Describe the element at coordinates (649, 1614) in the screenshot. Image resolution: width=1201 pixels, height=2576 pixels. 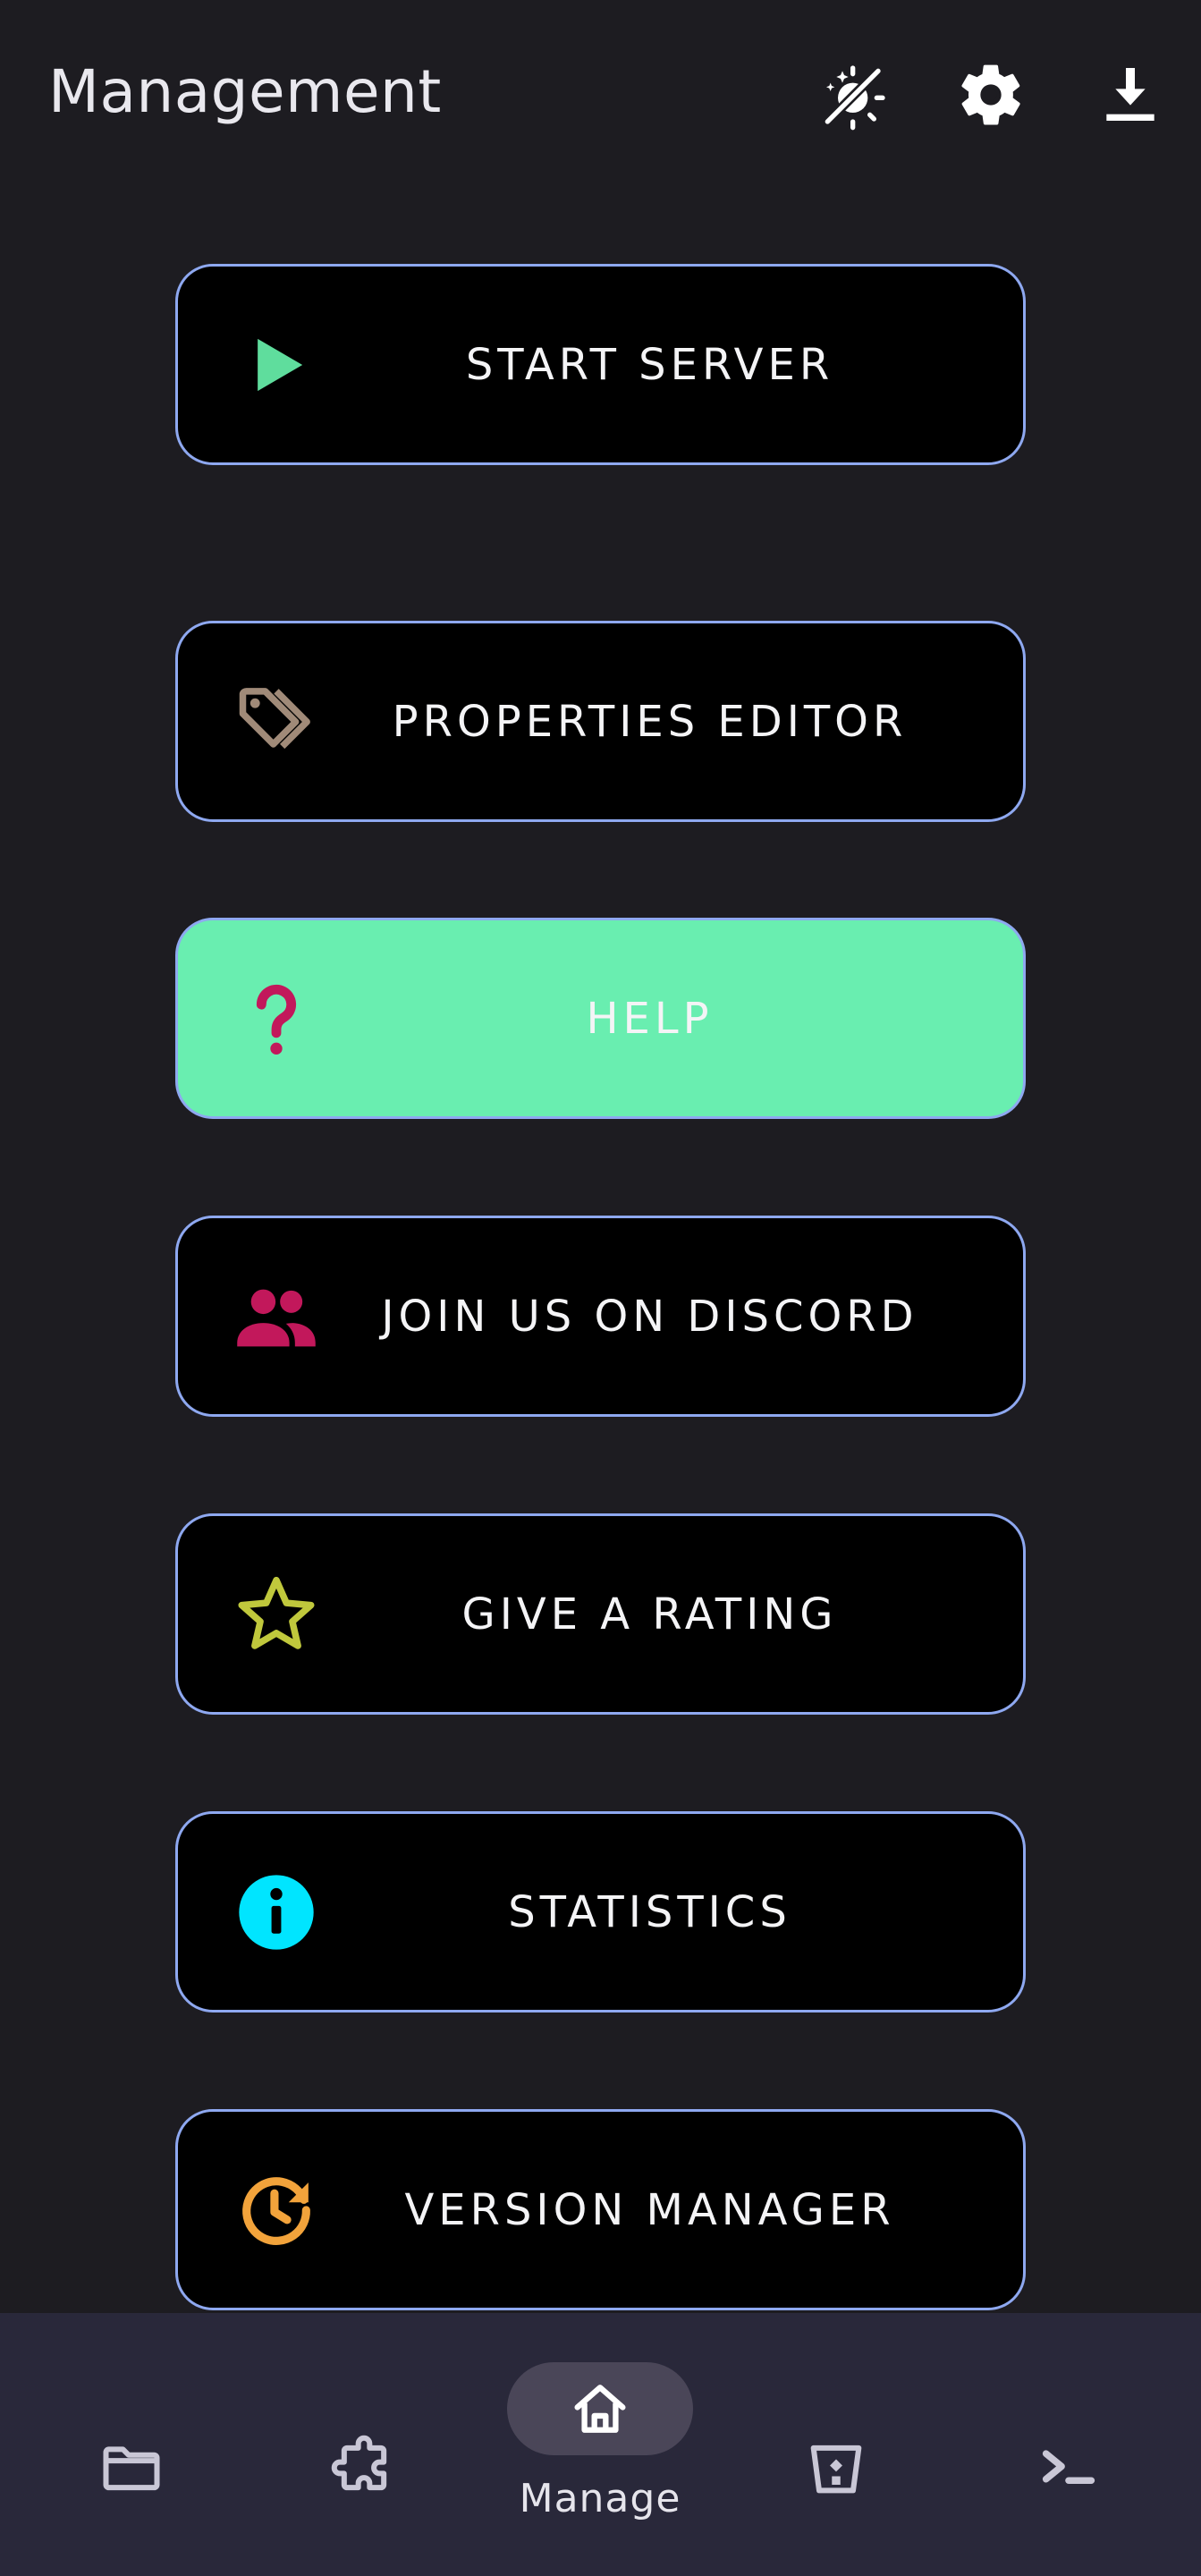
I see `rating-label: GIVE A RATING` at that location.